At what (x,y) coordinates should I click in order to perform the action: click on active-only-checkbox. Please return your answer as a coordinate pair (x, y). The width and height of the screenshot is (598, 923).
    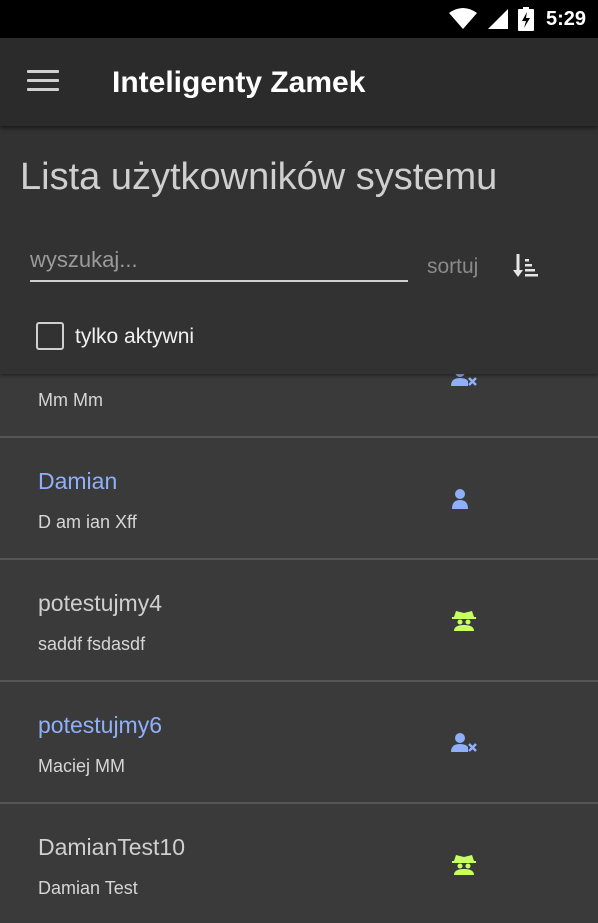
    Looking at the image, I should click on (50, 336).